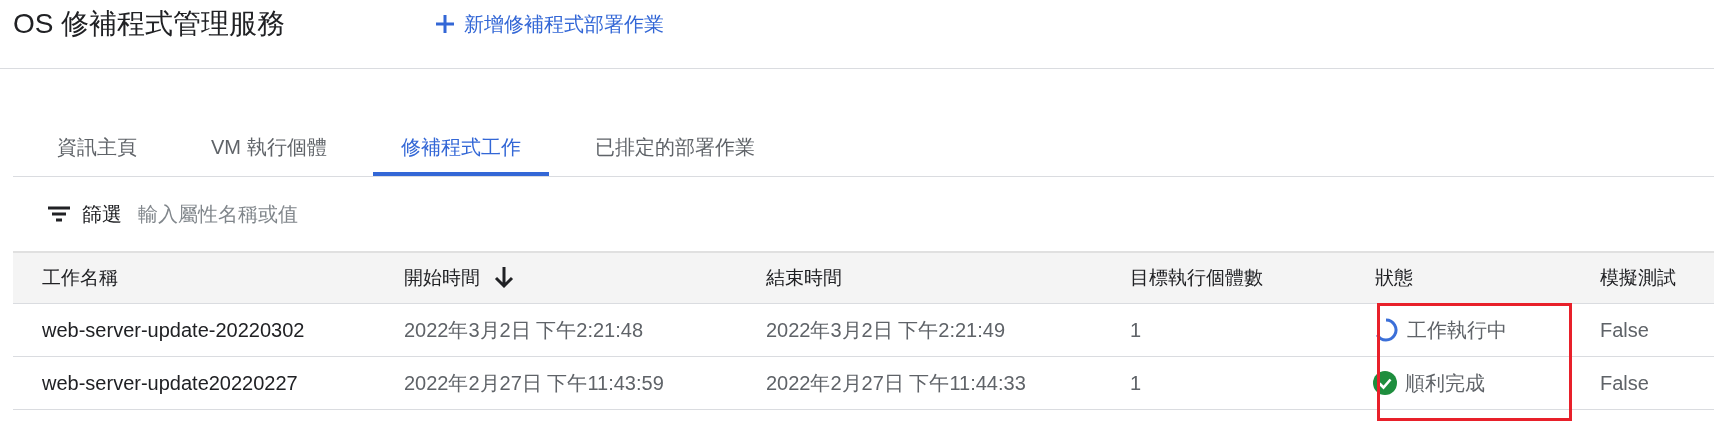  What do you see at coordinates (886, 330) in the screenshot?
I see `table-cell-text: 2022年3月2日 下午2:21:49` at bounding box center [886, 330].